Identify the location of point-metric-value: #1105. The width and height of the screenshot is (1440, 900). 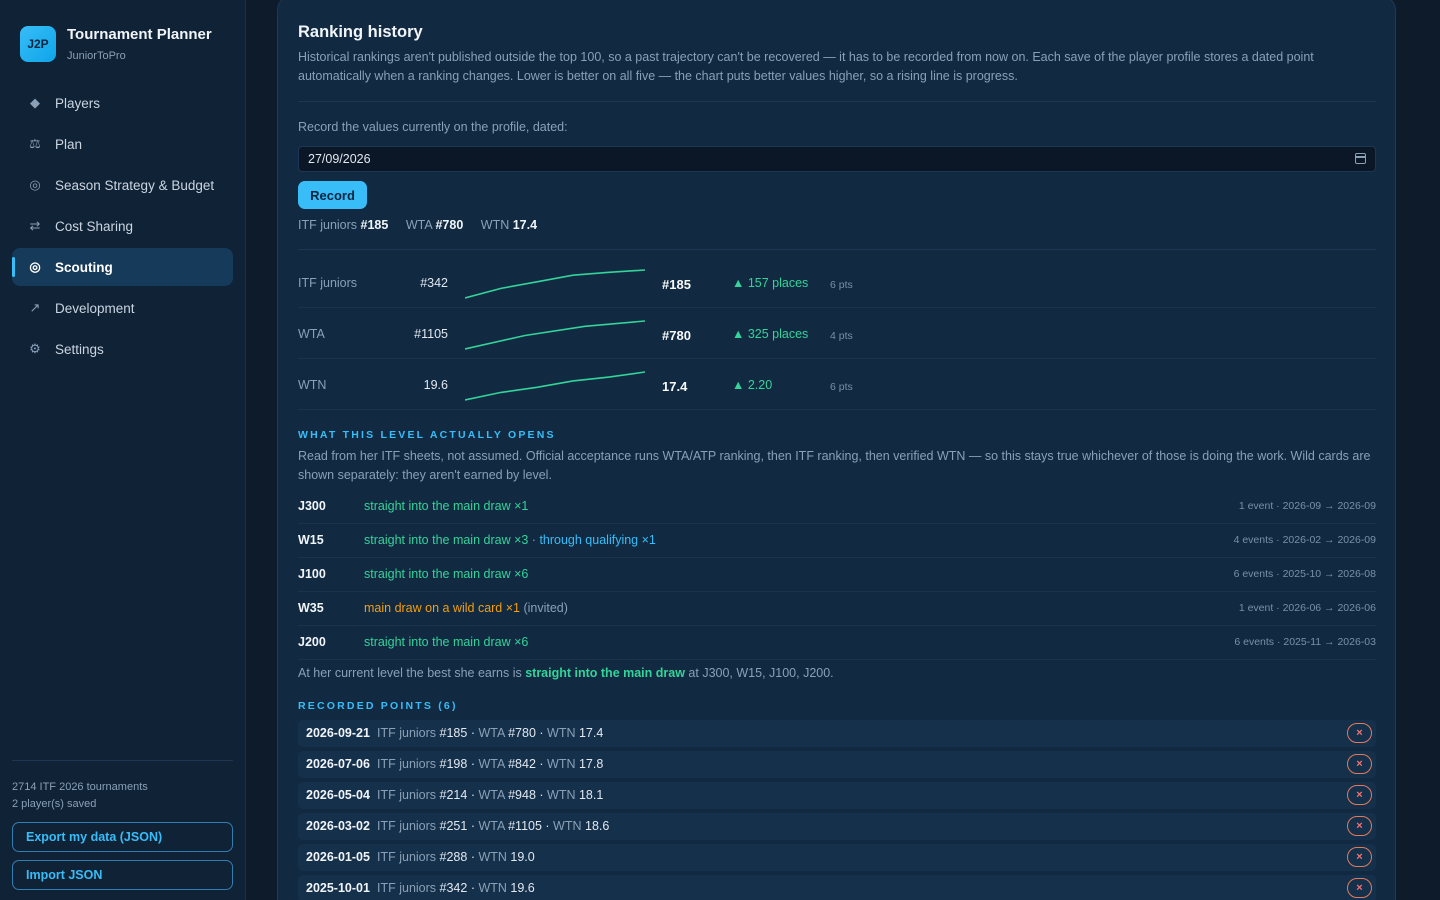
(525, 826).